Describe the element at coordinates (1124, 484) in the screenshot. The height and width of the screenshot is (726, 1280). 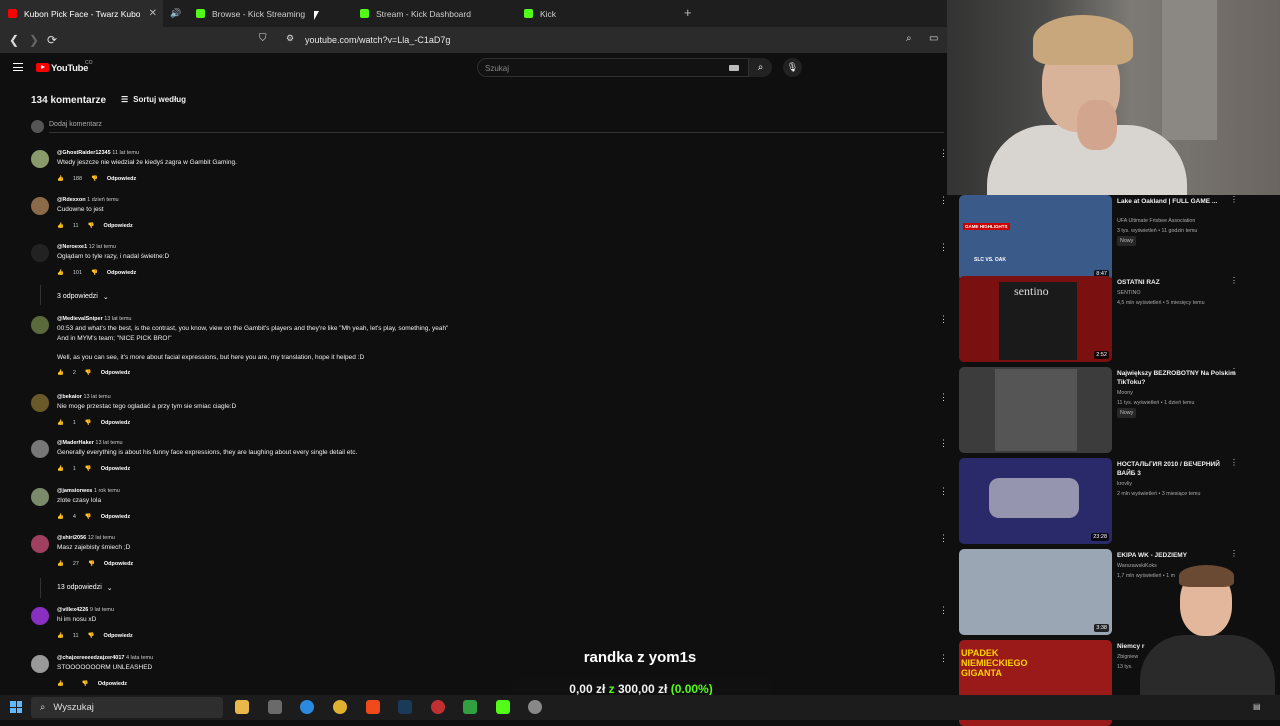
I see `video-channel: krovliy` at that location.